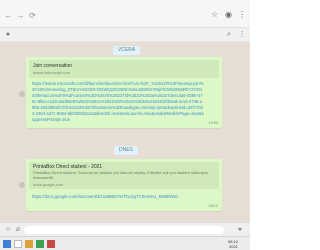 The width and height of the screenshot is (320, 250). Describe the element at coordinates (7, 244) in the screenshot. I see `start-icon` at that location.